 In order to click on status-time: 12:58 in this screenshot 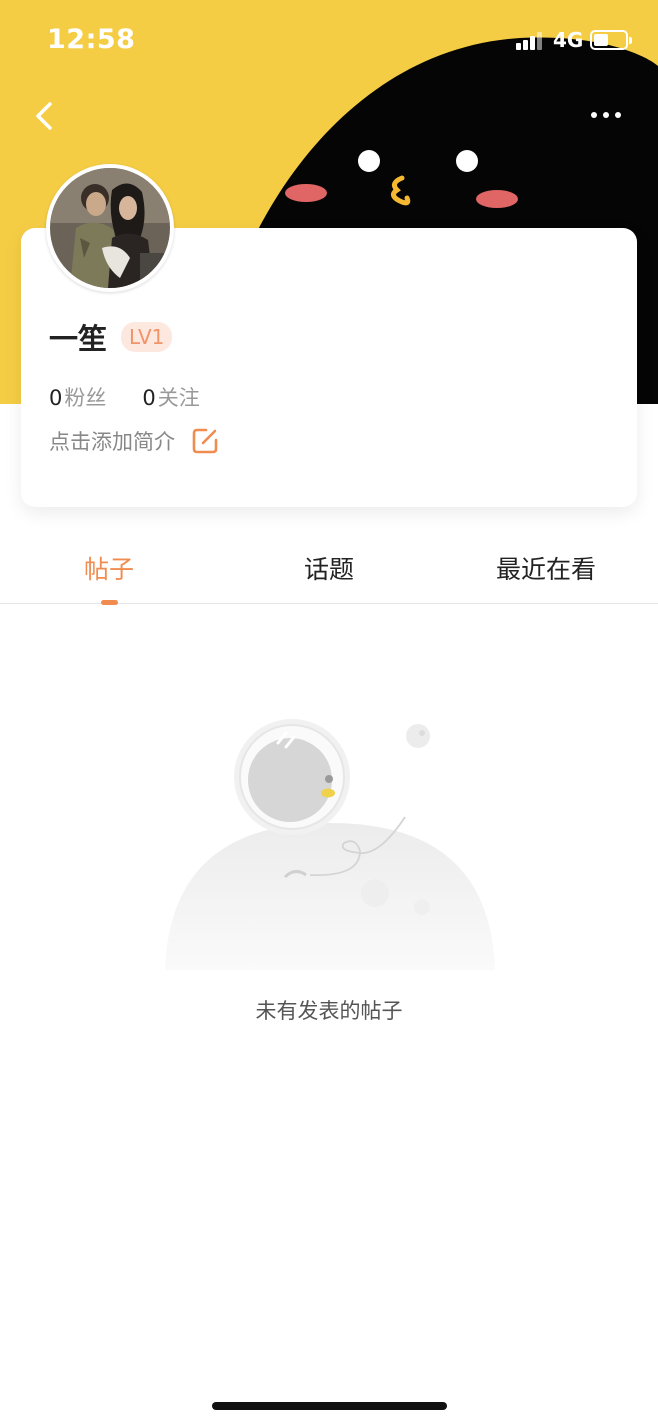, I will do `click(91, 39)`.